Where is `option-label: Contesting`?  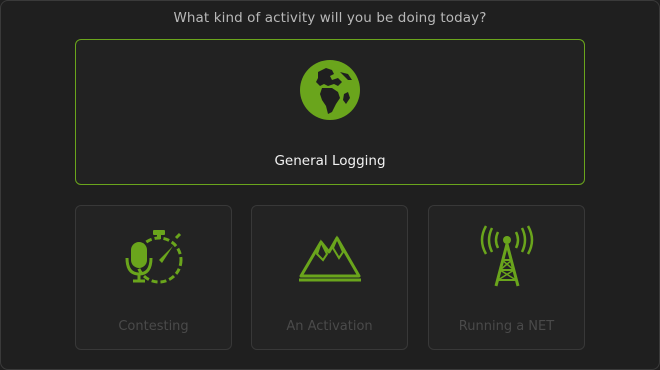
option-label: Contesting is located at coordinates (153, 326).